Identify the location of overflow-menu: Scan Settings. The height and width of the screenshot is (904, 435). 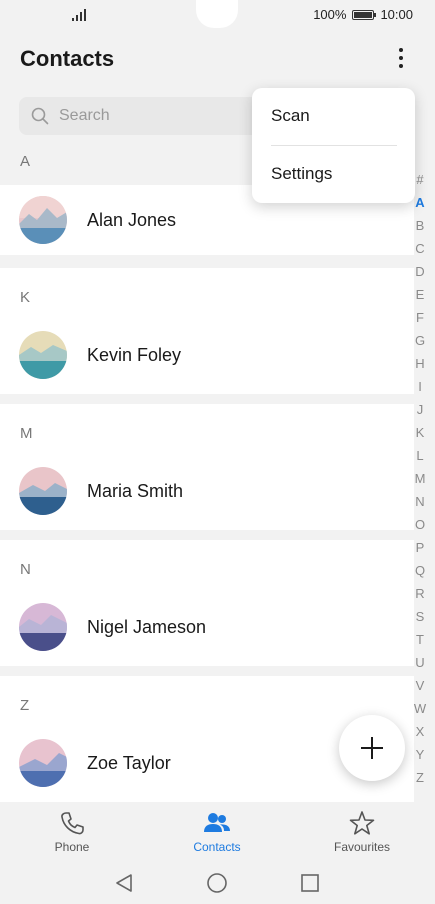
(333, 145).